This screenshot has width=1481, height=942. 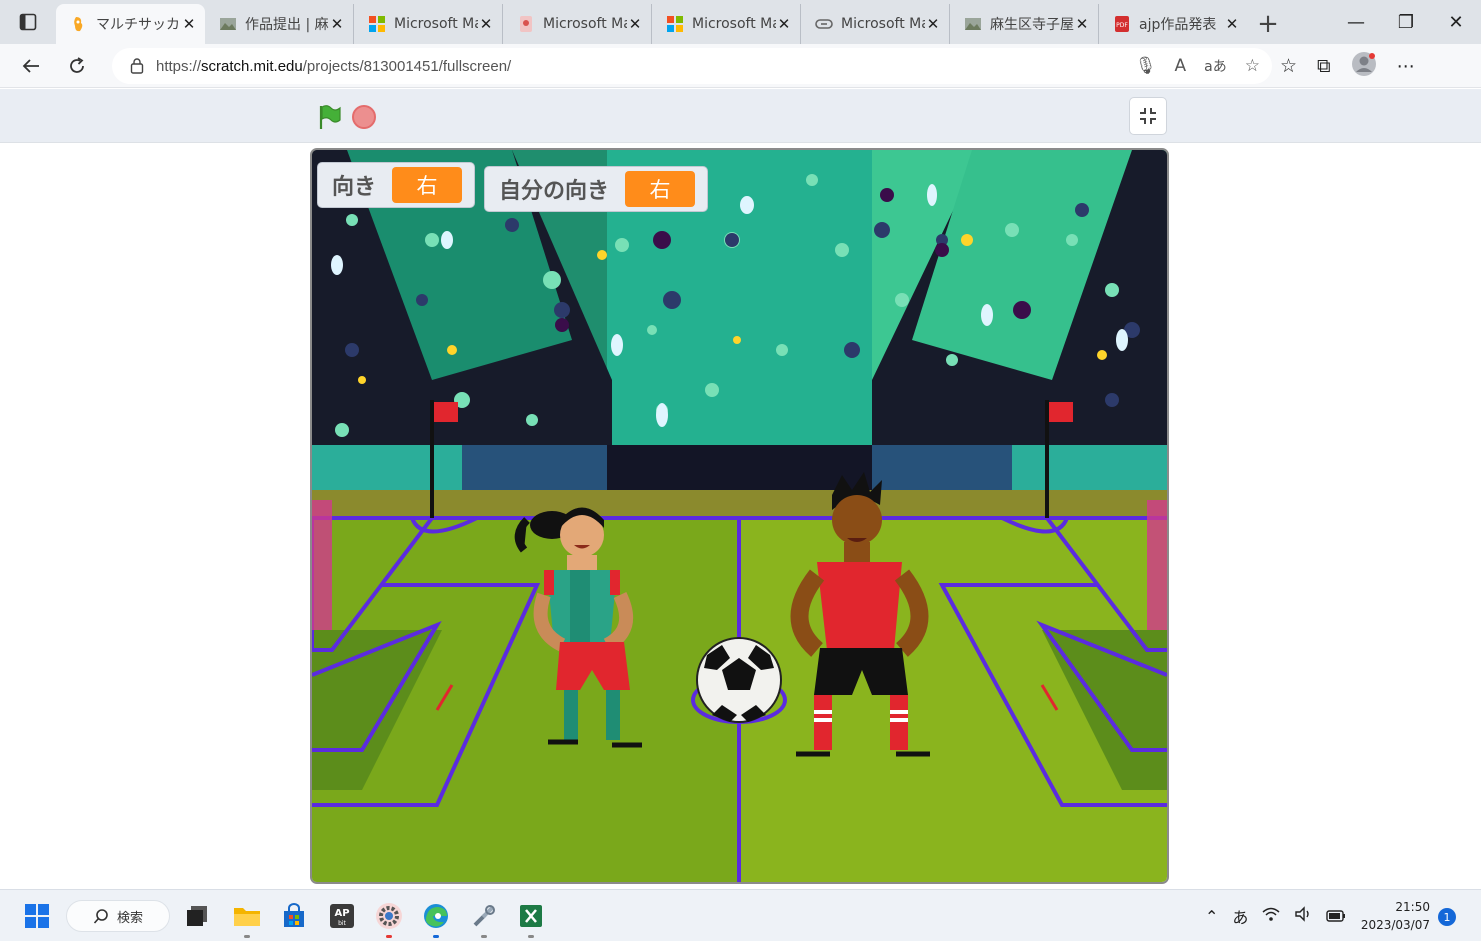 I want to click on monitor-label: 向き, so click(x=354, y=187).